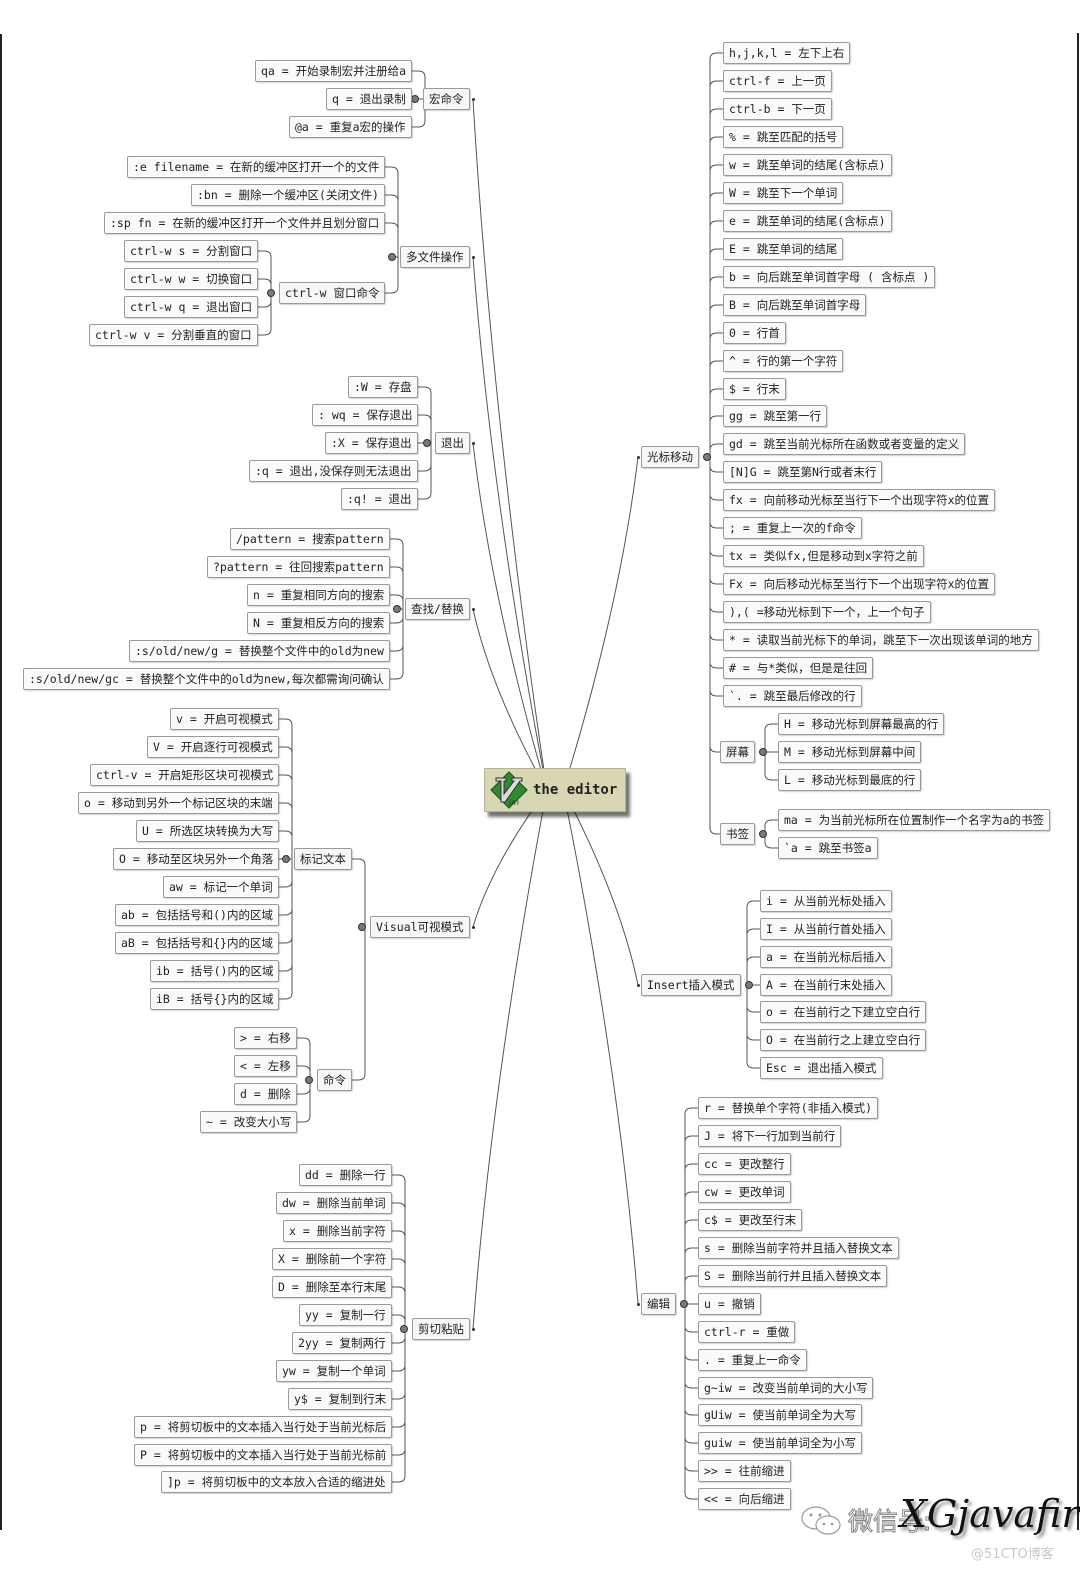 The width and height of the screenshot is (1080, 1579). Describe the element at coordinates (332, 1287) in the screenshot. I see `command-node: D = 删除至本行末尾` at that location.